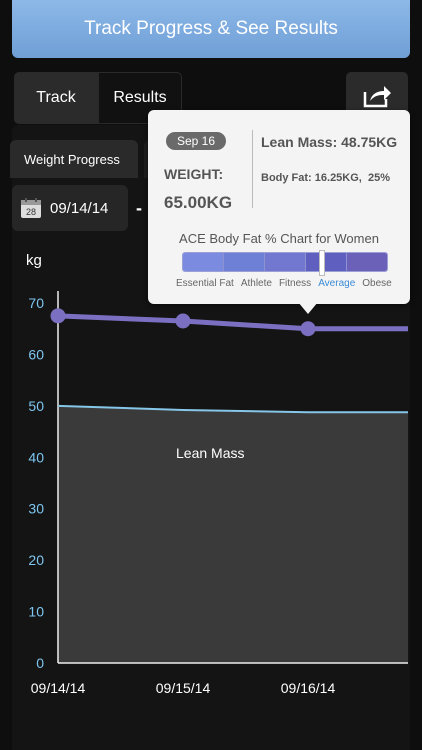 The width and height of the screenshot is (422, 750). Describe the element at coordinates (36, 612) in the screenshot. I see `y-tick-label: 10` at that location.